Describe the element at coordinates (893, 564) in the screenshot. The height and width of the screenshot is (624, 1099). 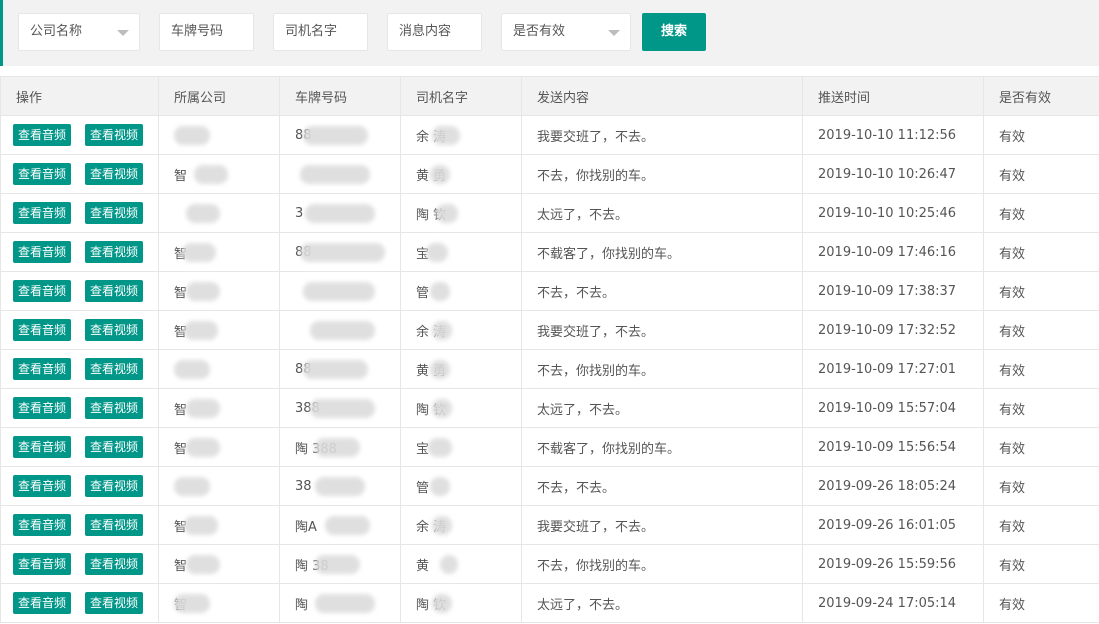
I see `time-cell: 2019-09-26 15:59:56` at that location.